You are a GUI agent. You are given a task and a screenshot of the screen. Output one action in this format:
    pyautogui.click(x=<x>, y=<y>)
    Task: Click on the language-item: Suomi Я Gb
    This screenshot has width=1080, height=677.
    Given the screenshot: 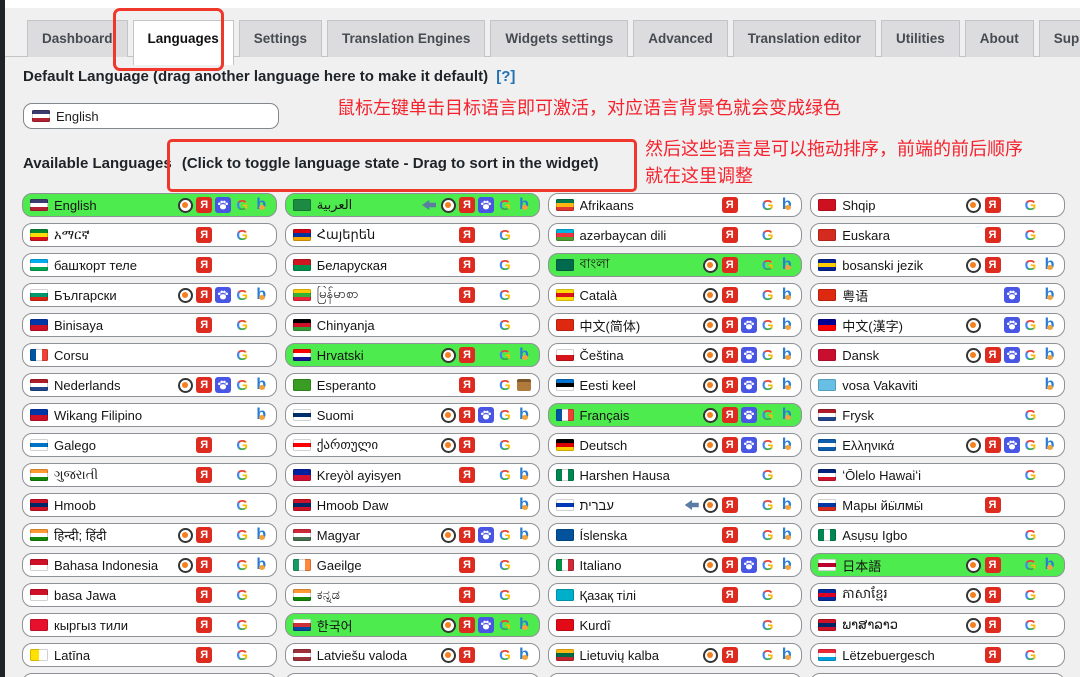 What is the action you would take?
    pyautogui.click(x=412, y=415)
    